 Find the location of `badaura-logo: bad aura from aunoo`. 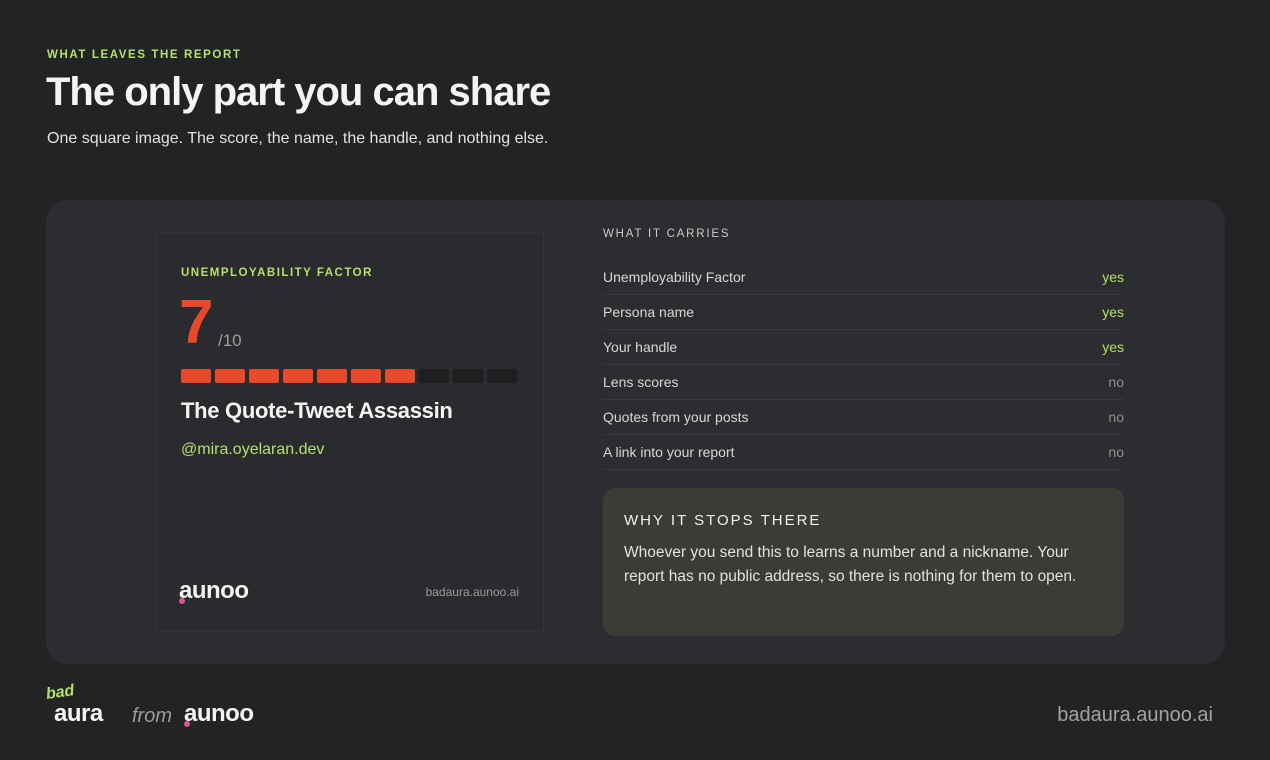

badaura-logo: bad aura from aunoo is located at coordinates (175, 708).